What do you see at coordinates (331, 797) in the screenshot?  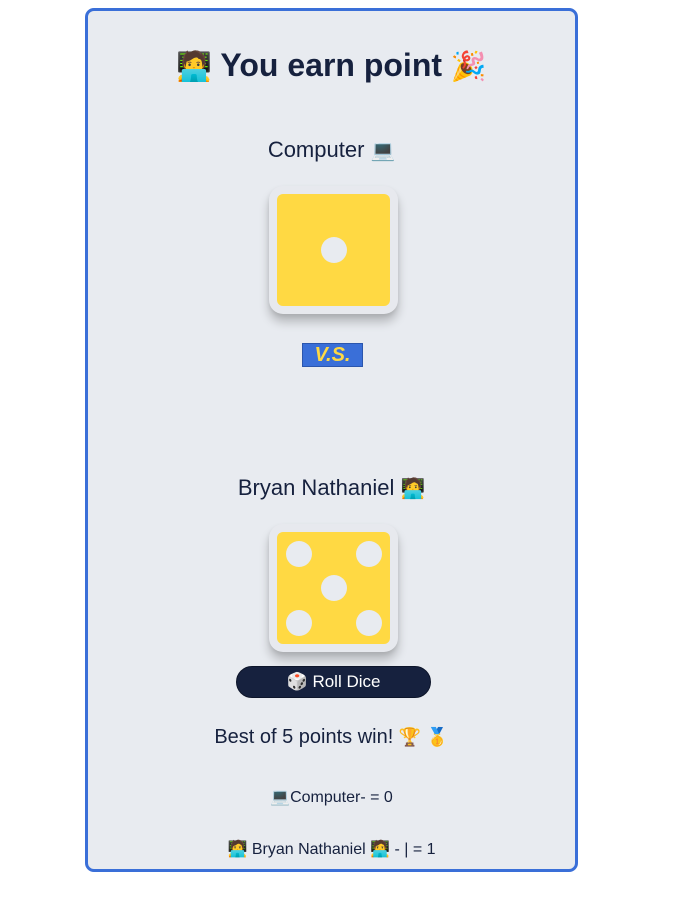 I see `computer-score: 💻Computer- = 0` at bounding box center [331, 797].